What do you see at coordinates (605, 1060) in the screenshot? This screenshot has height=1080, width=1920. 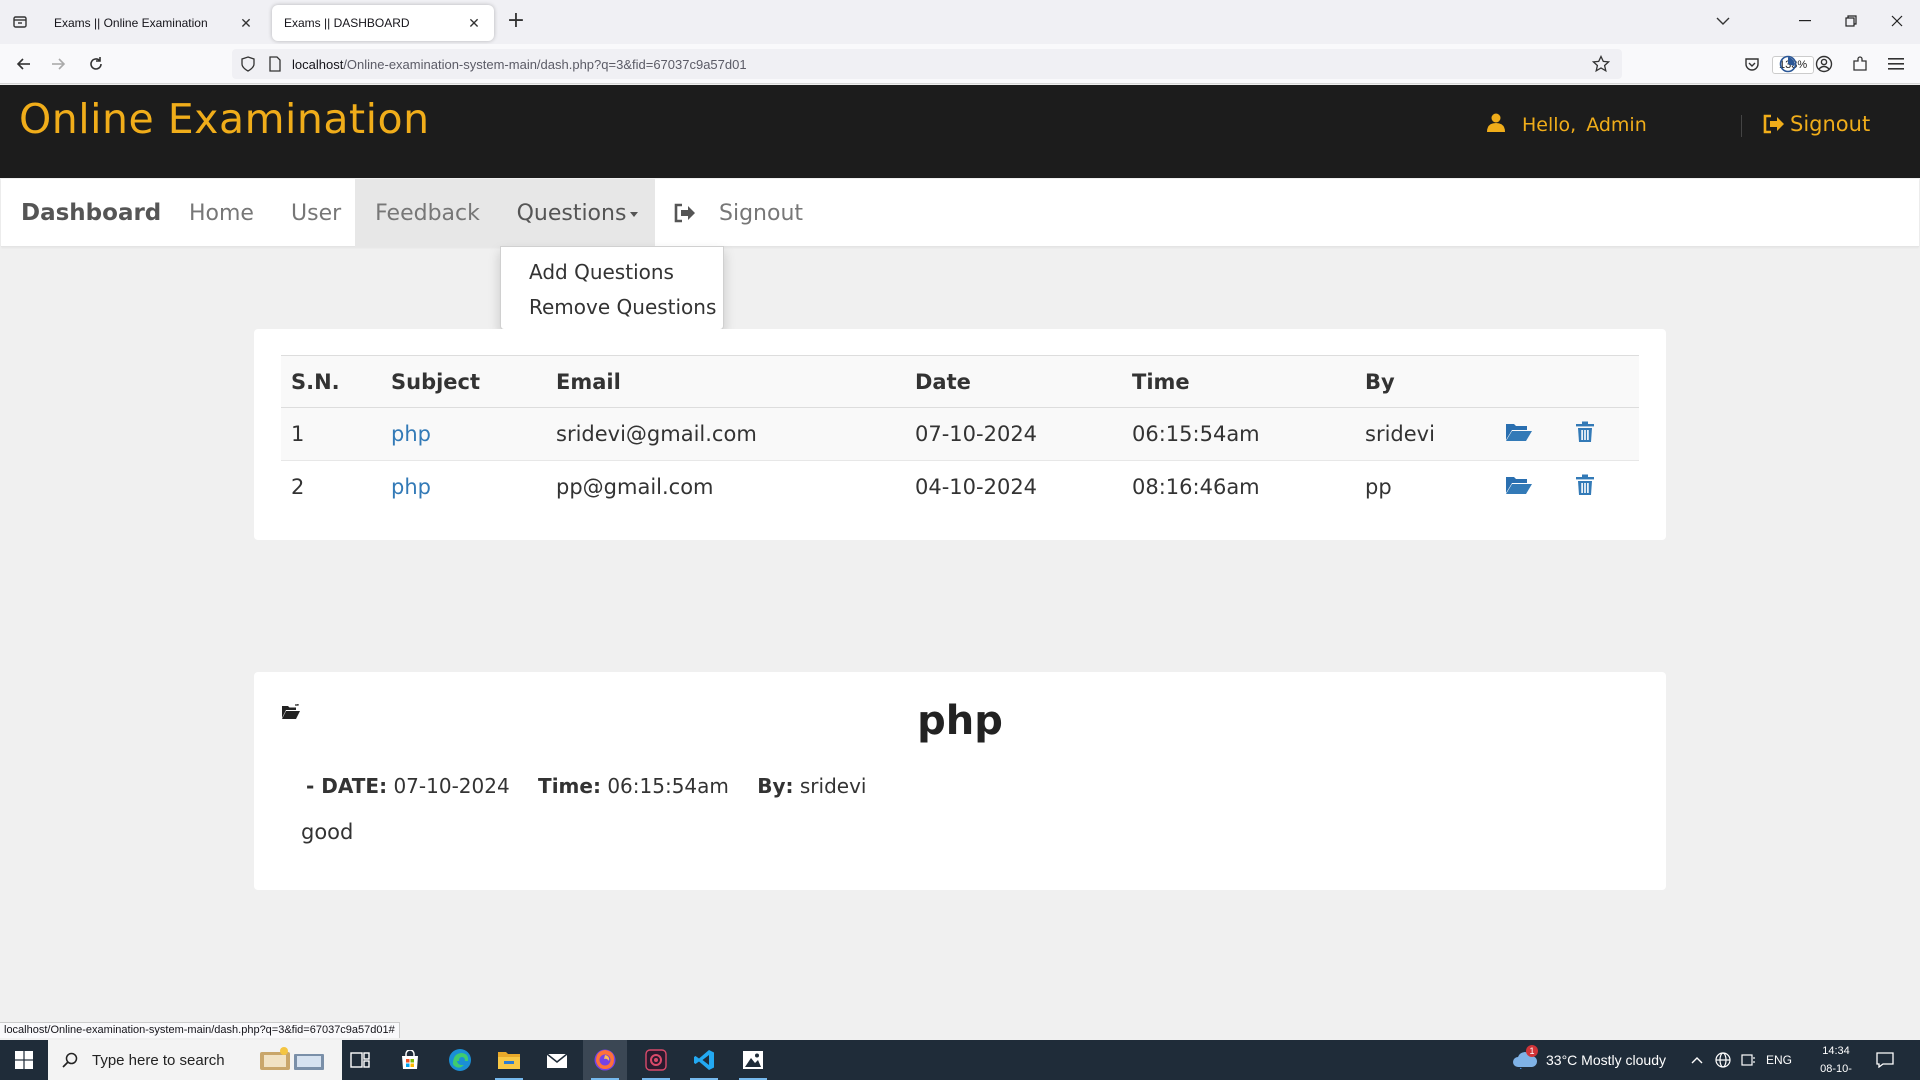 I see `firefox-icon` at bounding box center [605, 1060].